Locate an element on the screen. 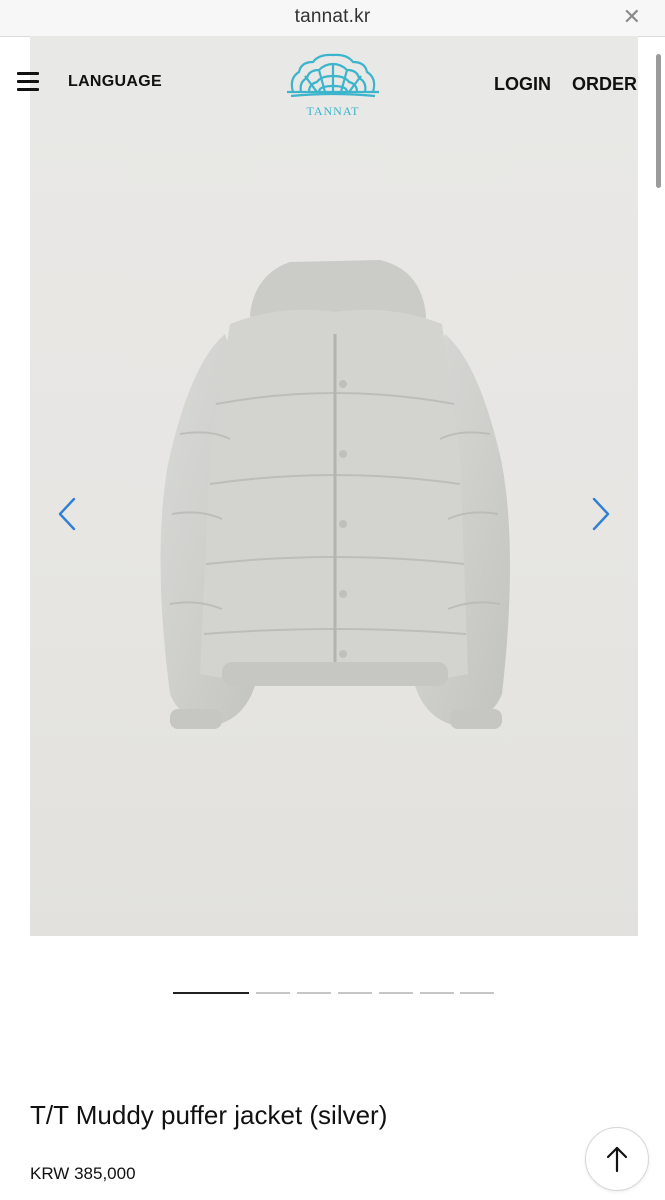  logo-text: TANNAT is located at coordinates (333, 111).